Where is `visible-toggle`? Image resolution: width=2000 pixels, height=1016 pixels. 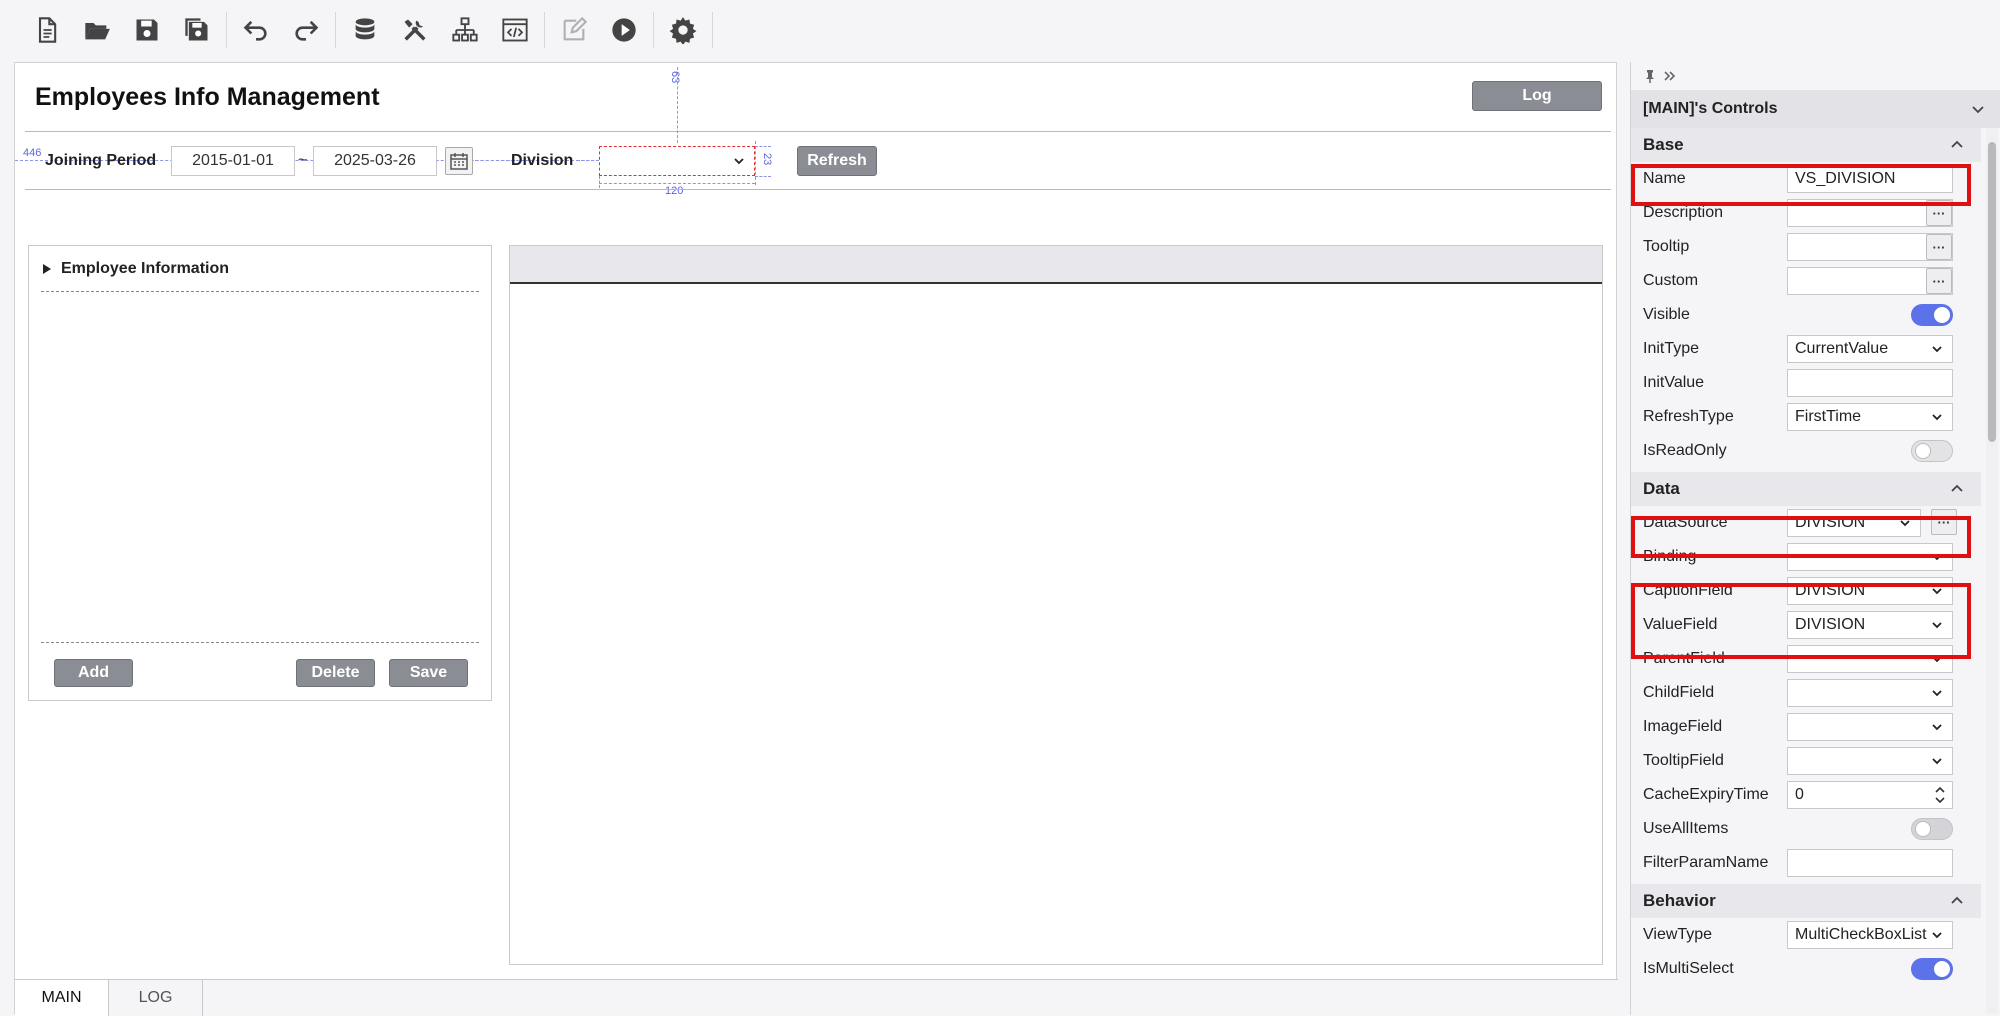
visible-toggle is located at coordinates (1932, 315).